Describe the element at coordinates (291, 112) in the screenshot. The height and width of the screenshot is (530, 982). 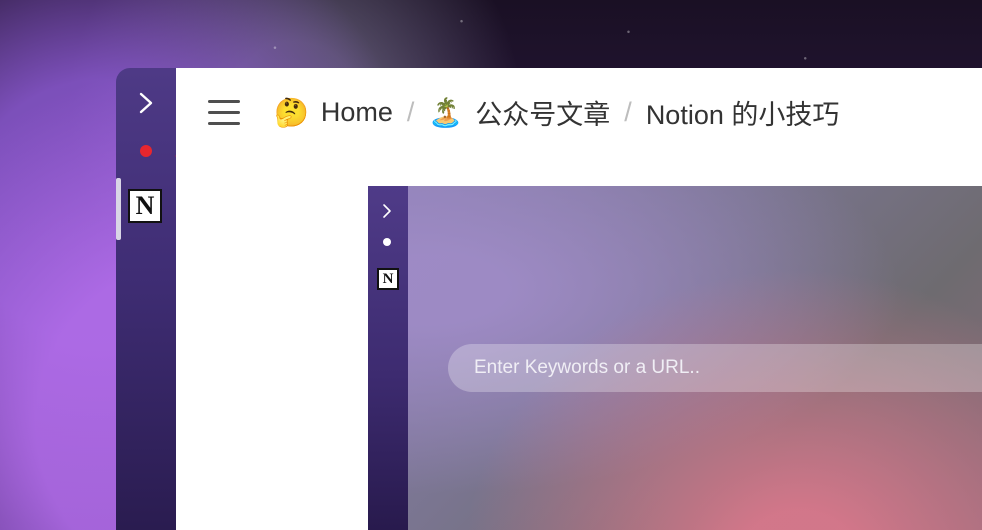
I see `thinking-face-icon: 🤔` at that location.